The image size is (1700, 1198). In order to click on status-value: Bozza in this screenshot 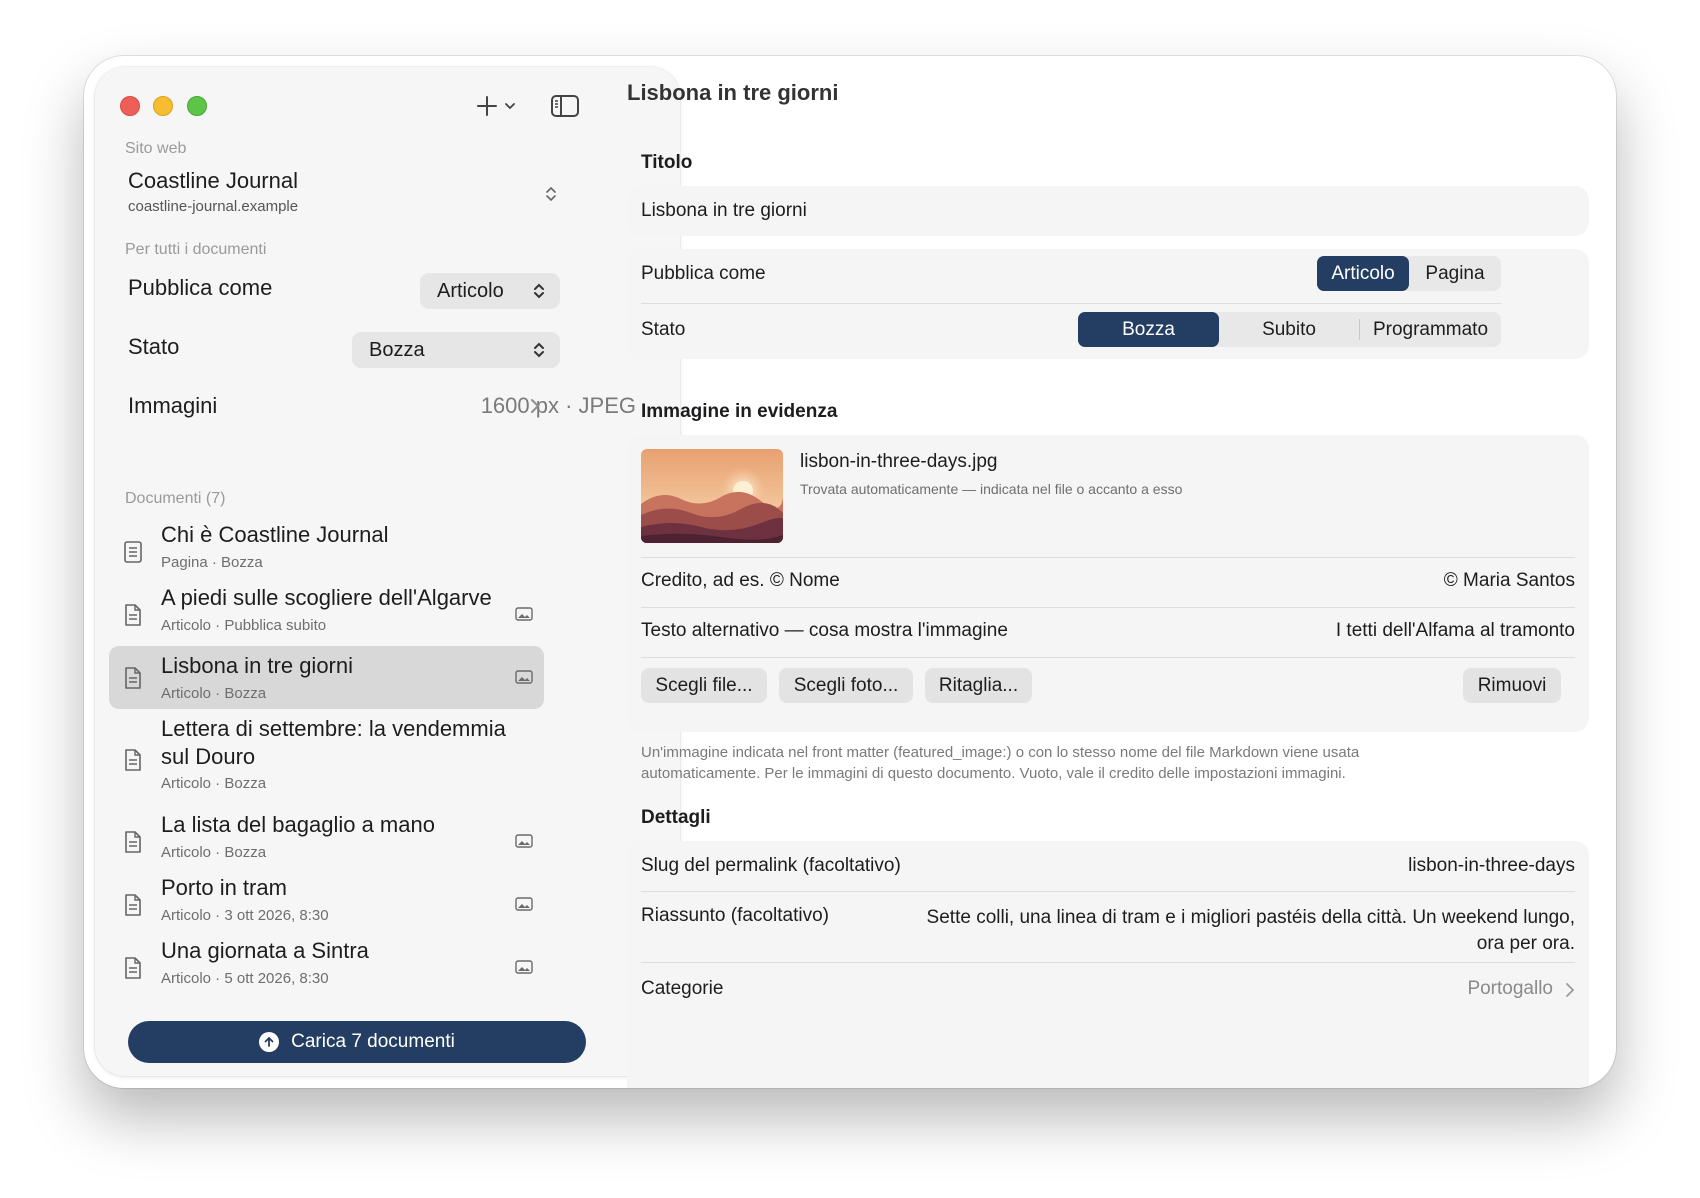, I will do `click(397, 349)`.